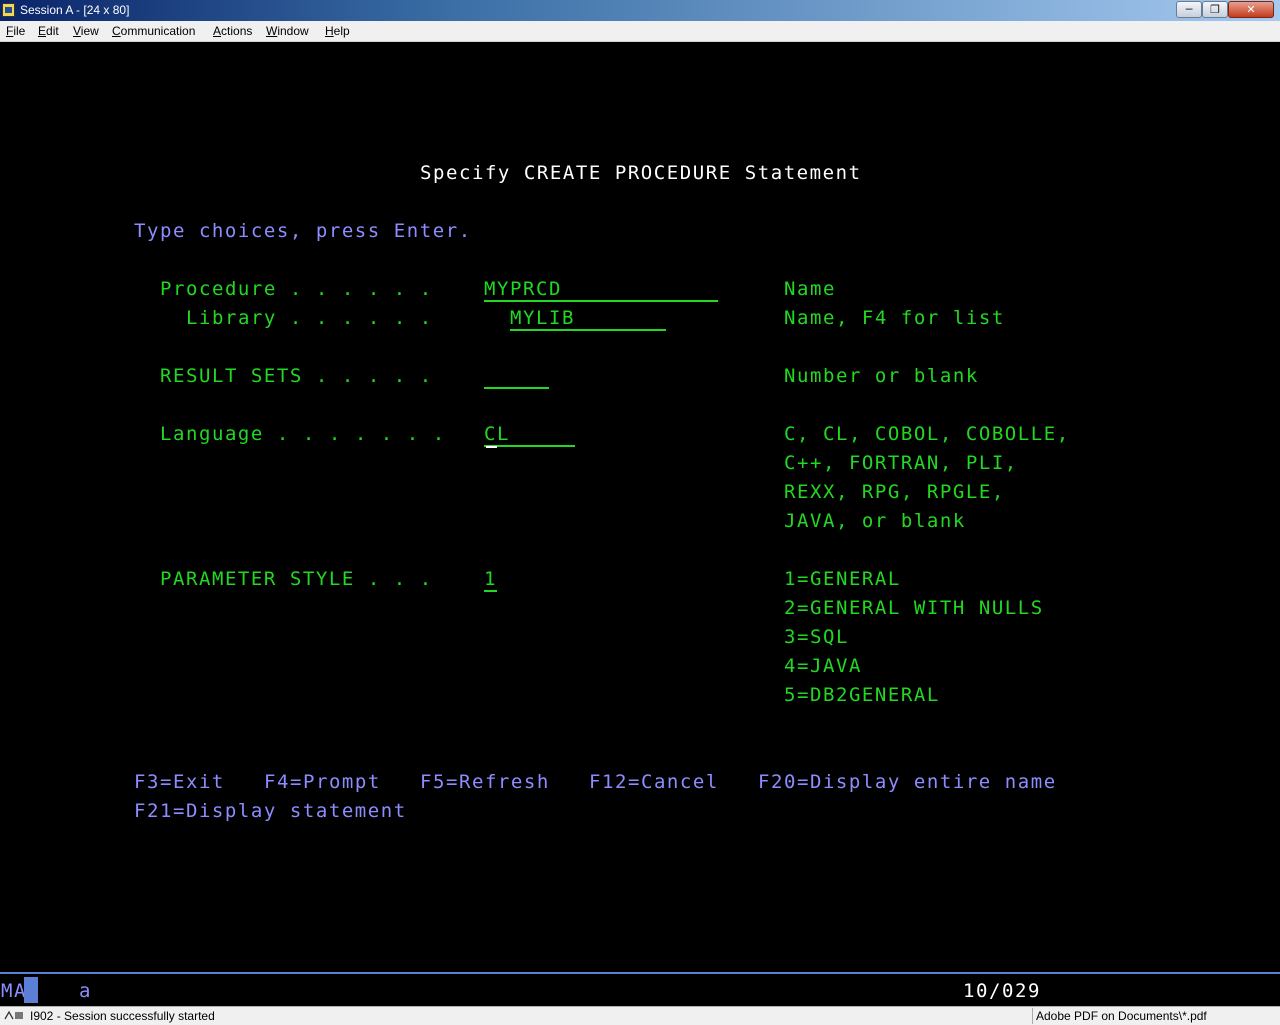 This screenshot has width=1280, height=1025. What do you see at coordinates (303, 434) in the screenshot?
I see `language-label: Language . . . . . . .` at bounding box center [303, 434].